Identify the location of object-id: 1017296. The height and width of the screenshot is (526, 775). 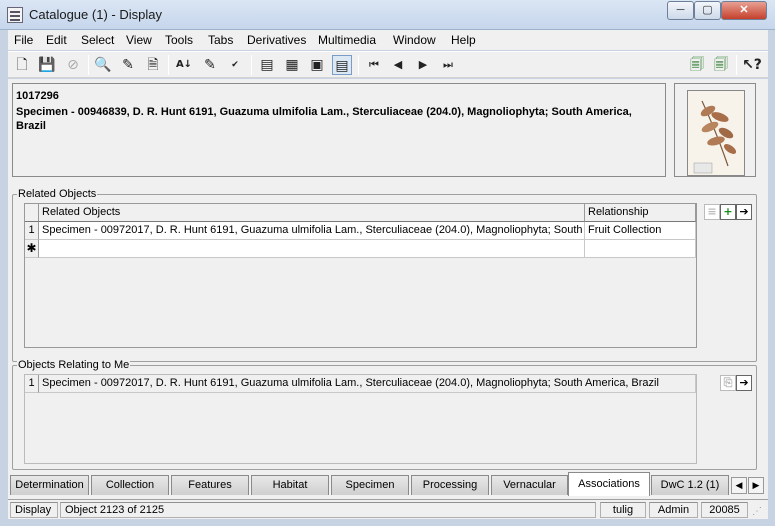
(37, 96).